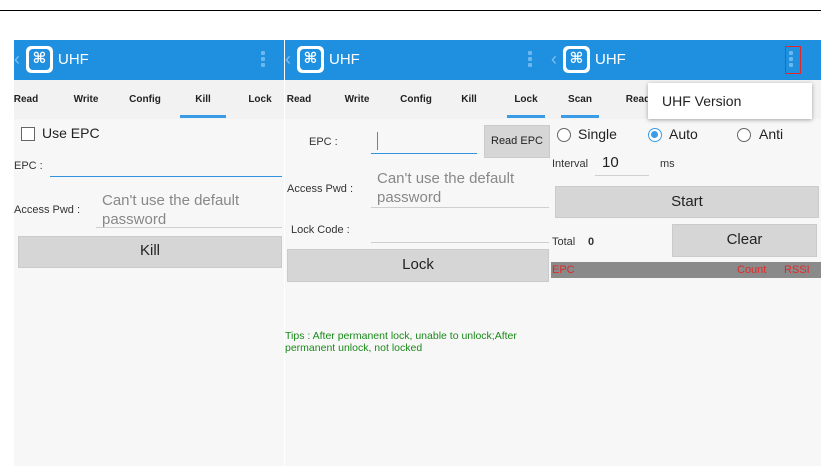 The width and height of the screenshot is (821, 466). Describe the element at coordinates (418, 265) in the screenshot. I see `lock-button: Lock` at that location.